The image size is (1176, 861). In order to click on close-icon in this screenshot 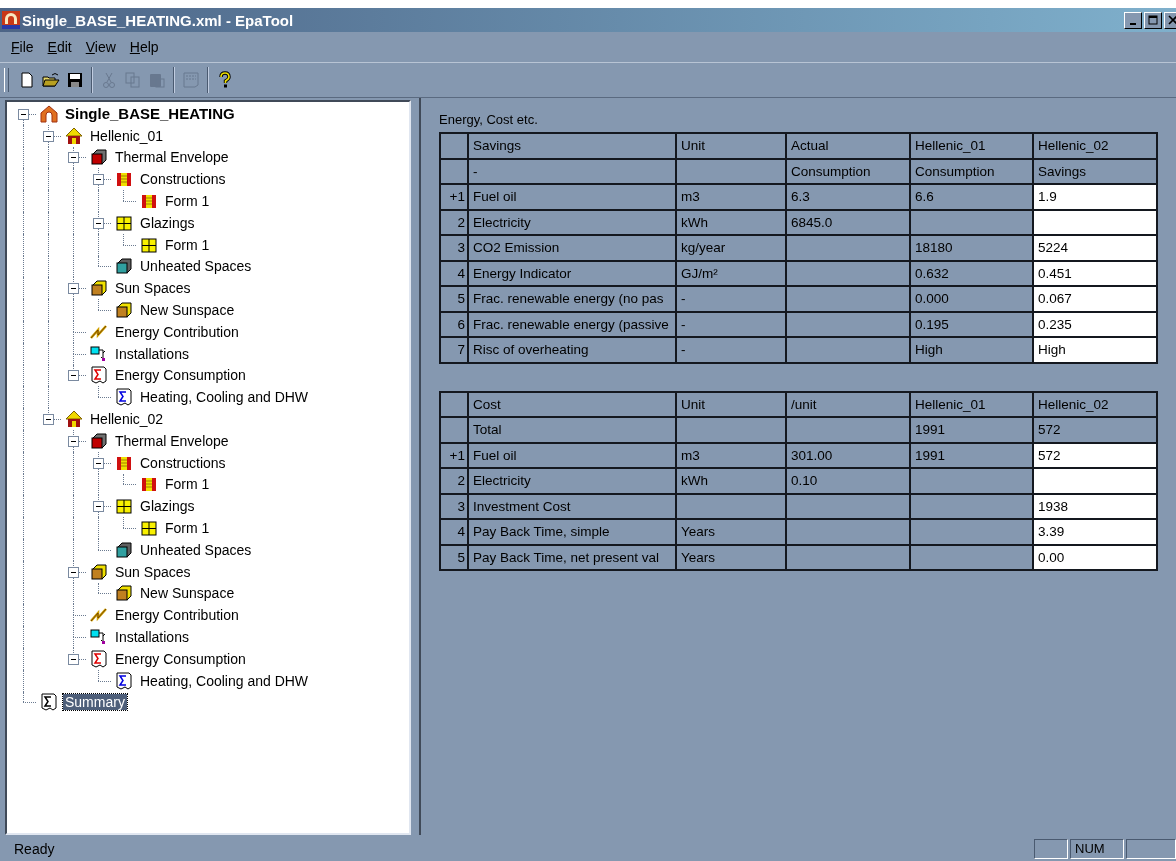, I will do `click(1172, 20)`.